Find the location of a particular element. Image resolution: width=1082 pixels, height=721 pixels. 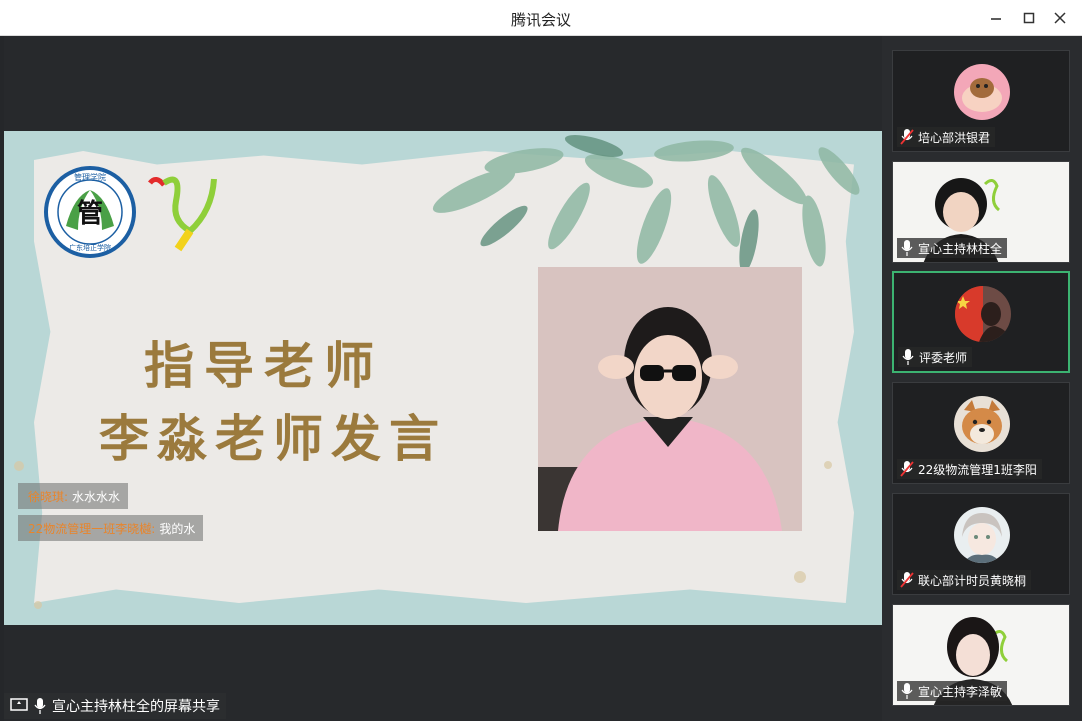

maximize-button is located at coordinates (1029, 18).